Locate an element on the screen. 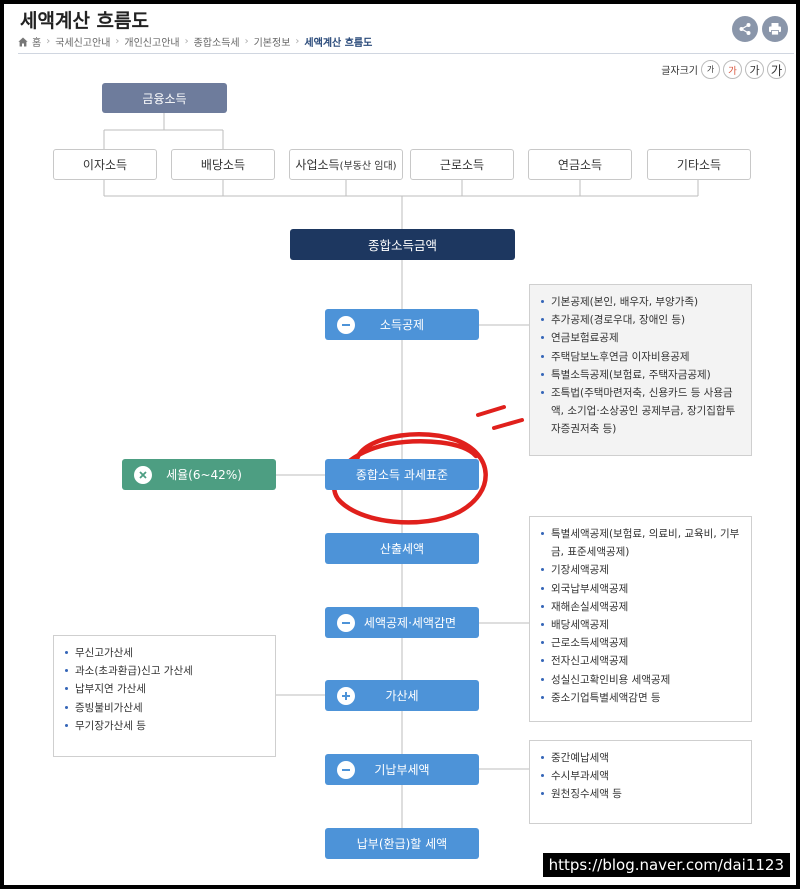 This screenshot has height=889, width=800. income-type-other: 기타소득 is located at coordinates (699, 164).